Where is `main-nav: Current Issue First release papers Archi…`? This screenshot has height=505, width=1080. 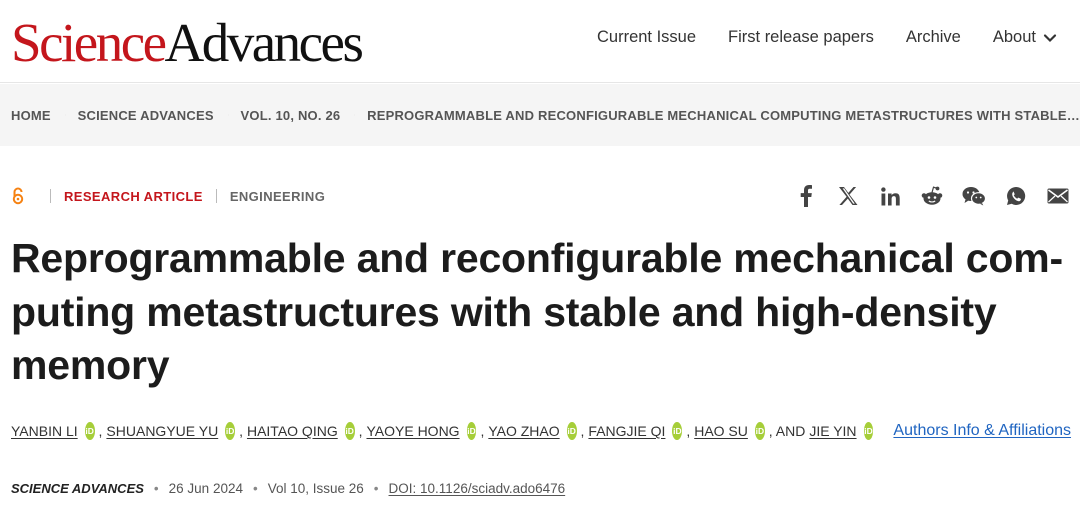 main-nav: Current Issue First release papers Archi… is located at coordinates (827, 37).